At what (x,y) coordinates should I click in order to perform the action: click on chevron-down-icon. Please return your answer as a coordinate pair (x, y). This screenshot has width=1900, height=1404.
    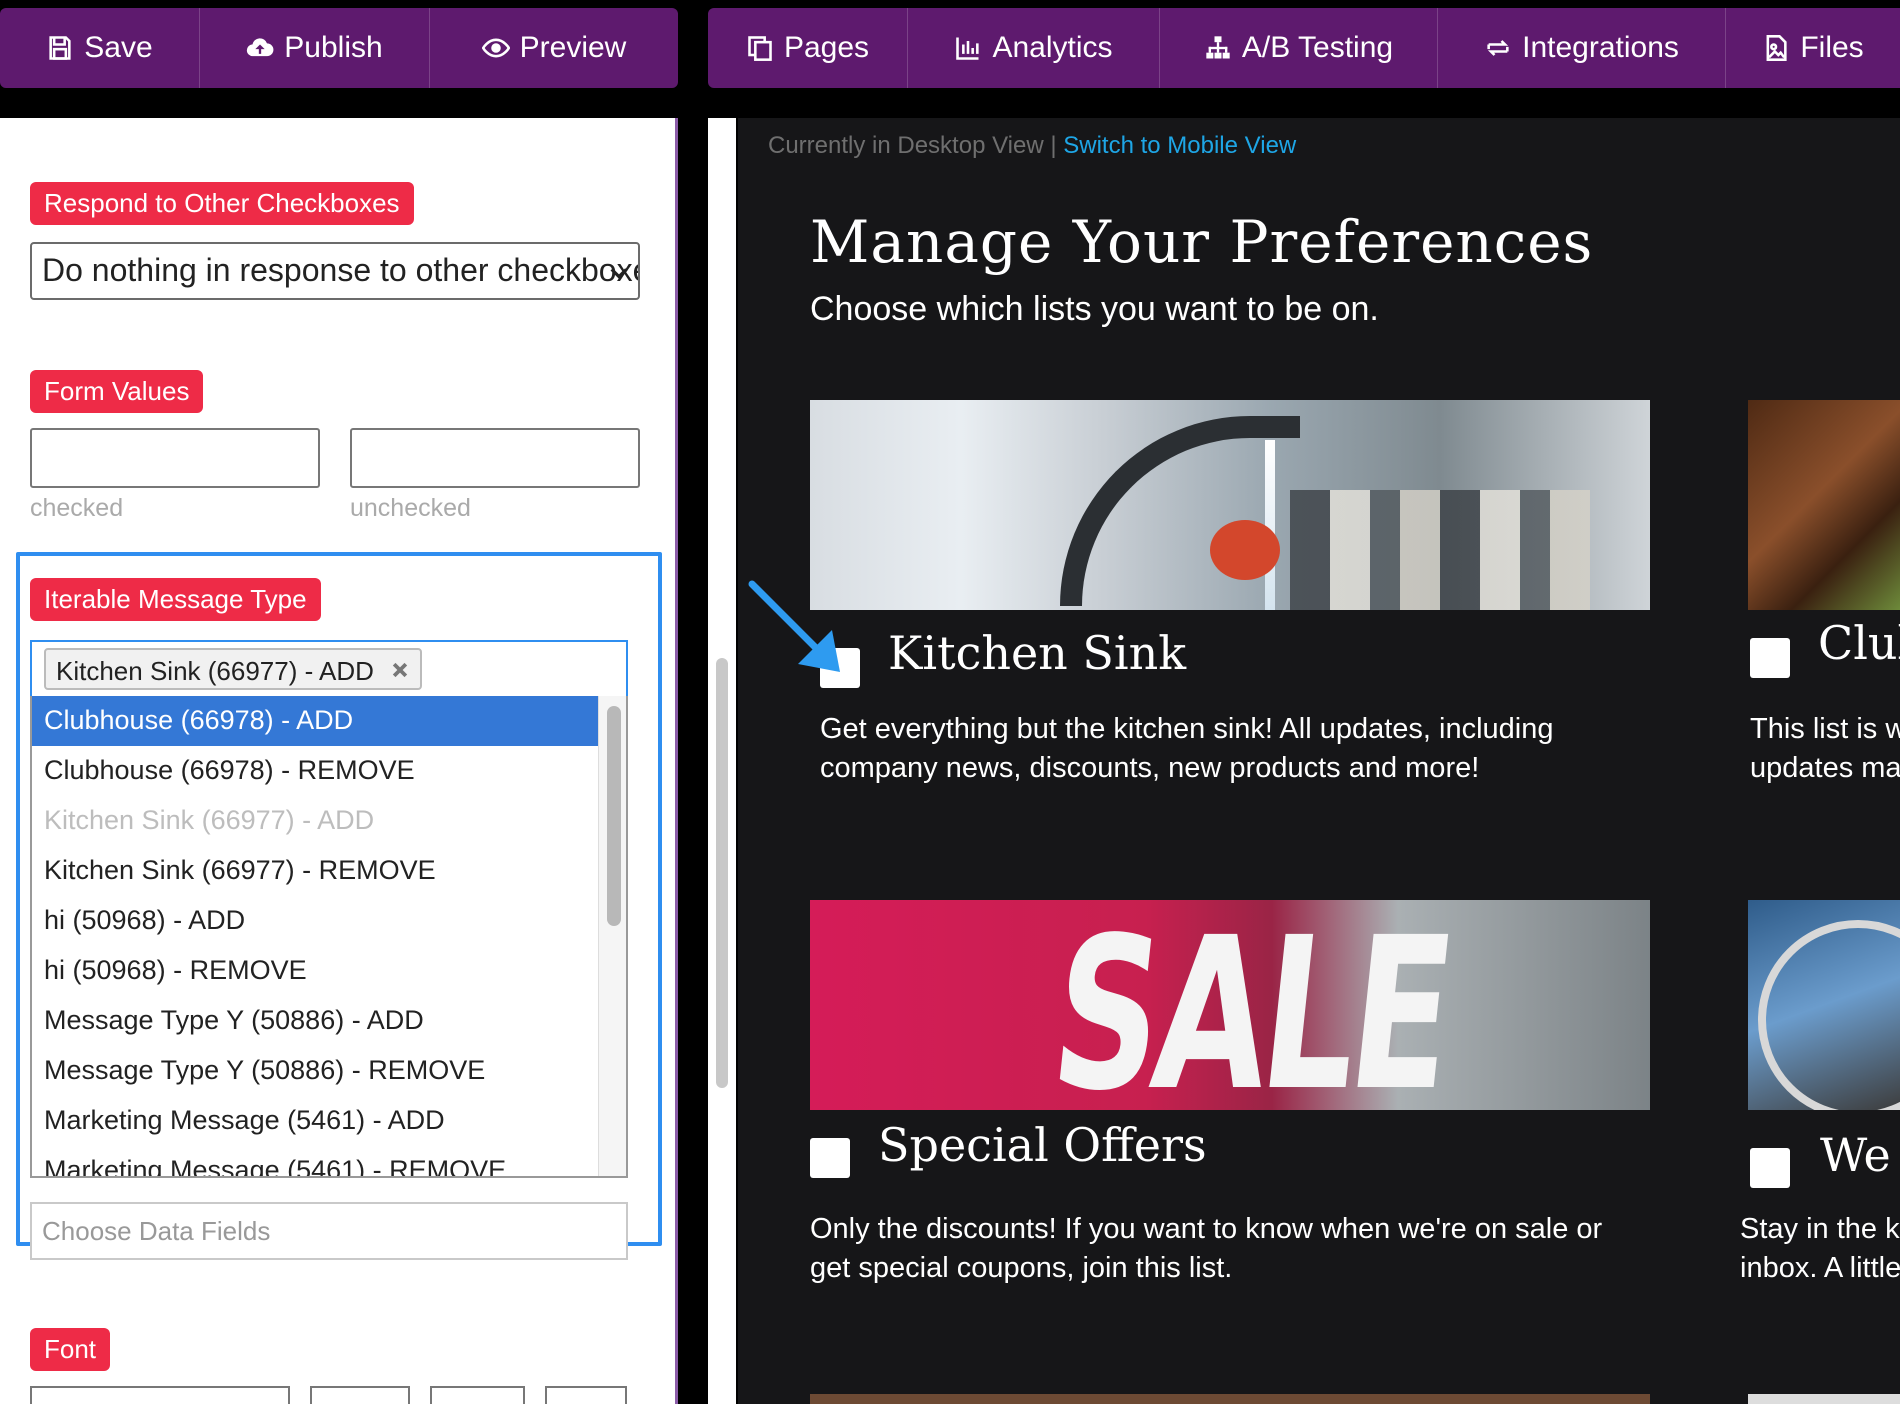
    Looking at the image, I should click on (619, 273).